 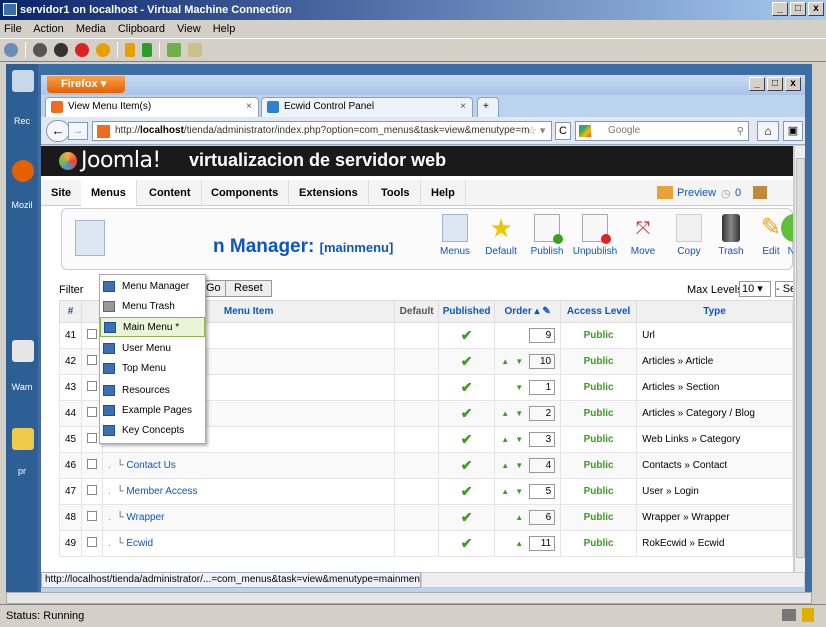 I want to click on menu-action: Action, so click(x=48, y=29).